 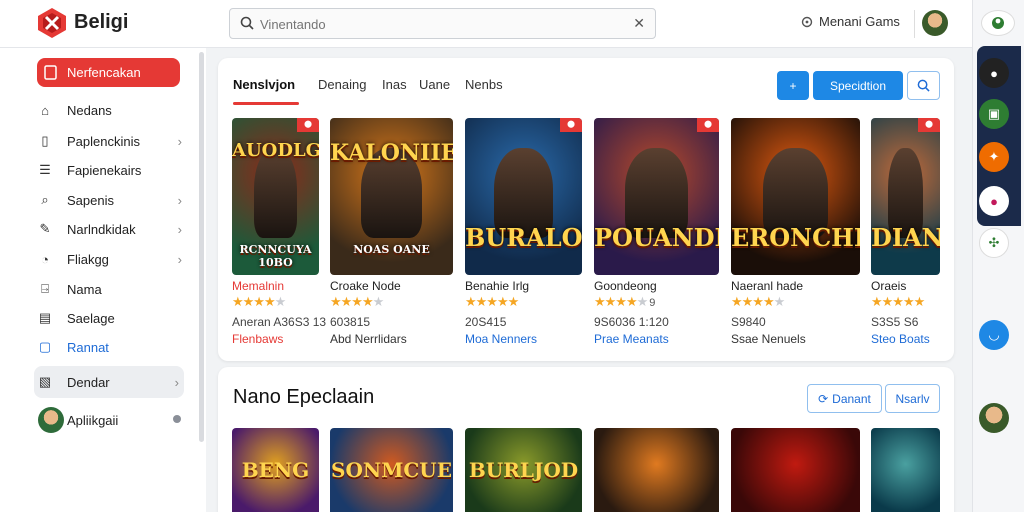 I want to click on search-button, so click(x=923, y=85).